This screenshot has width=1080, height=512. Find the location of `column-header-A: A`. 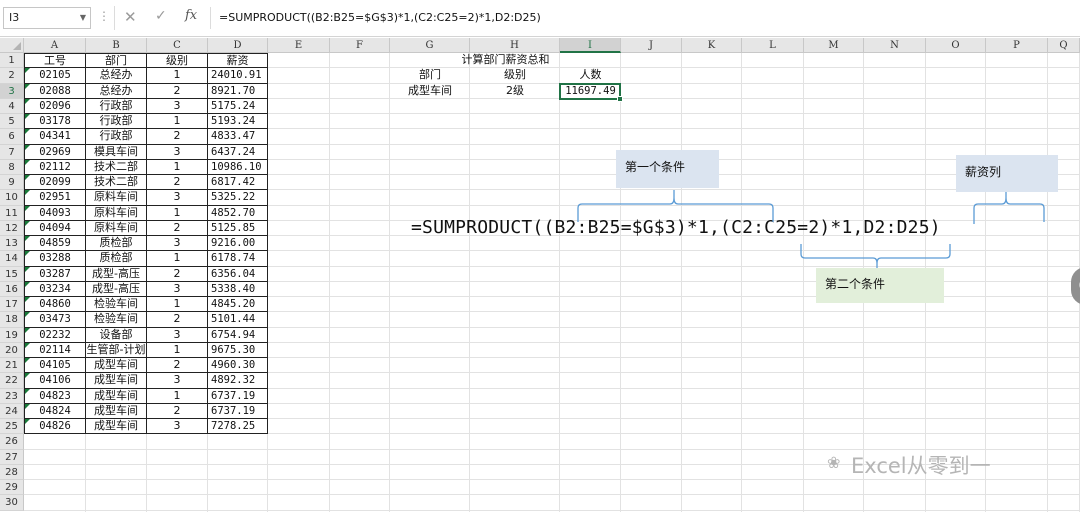

column-header-A: A is located at coordinates (55, 45).